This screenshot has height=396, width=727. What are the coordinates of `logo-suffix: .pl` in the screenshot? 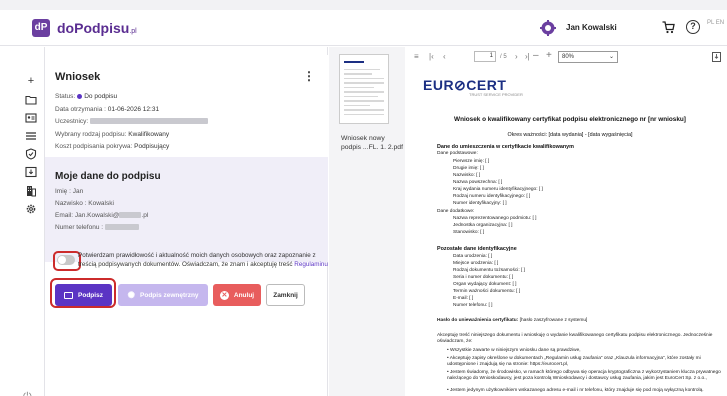 It's located at (133, 31).